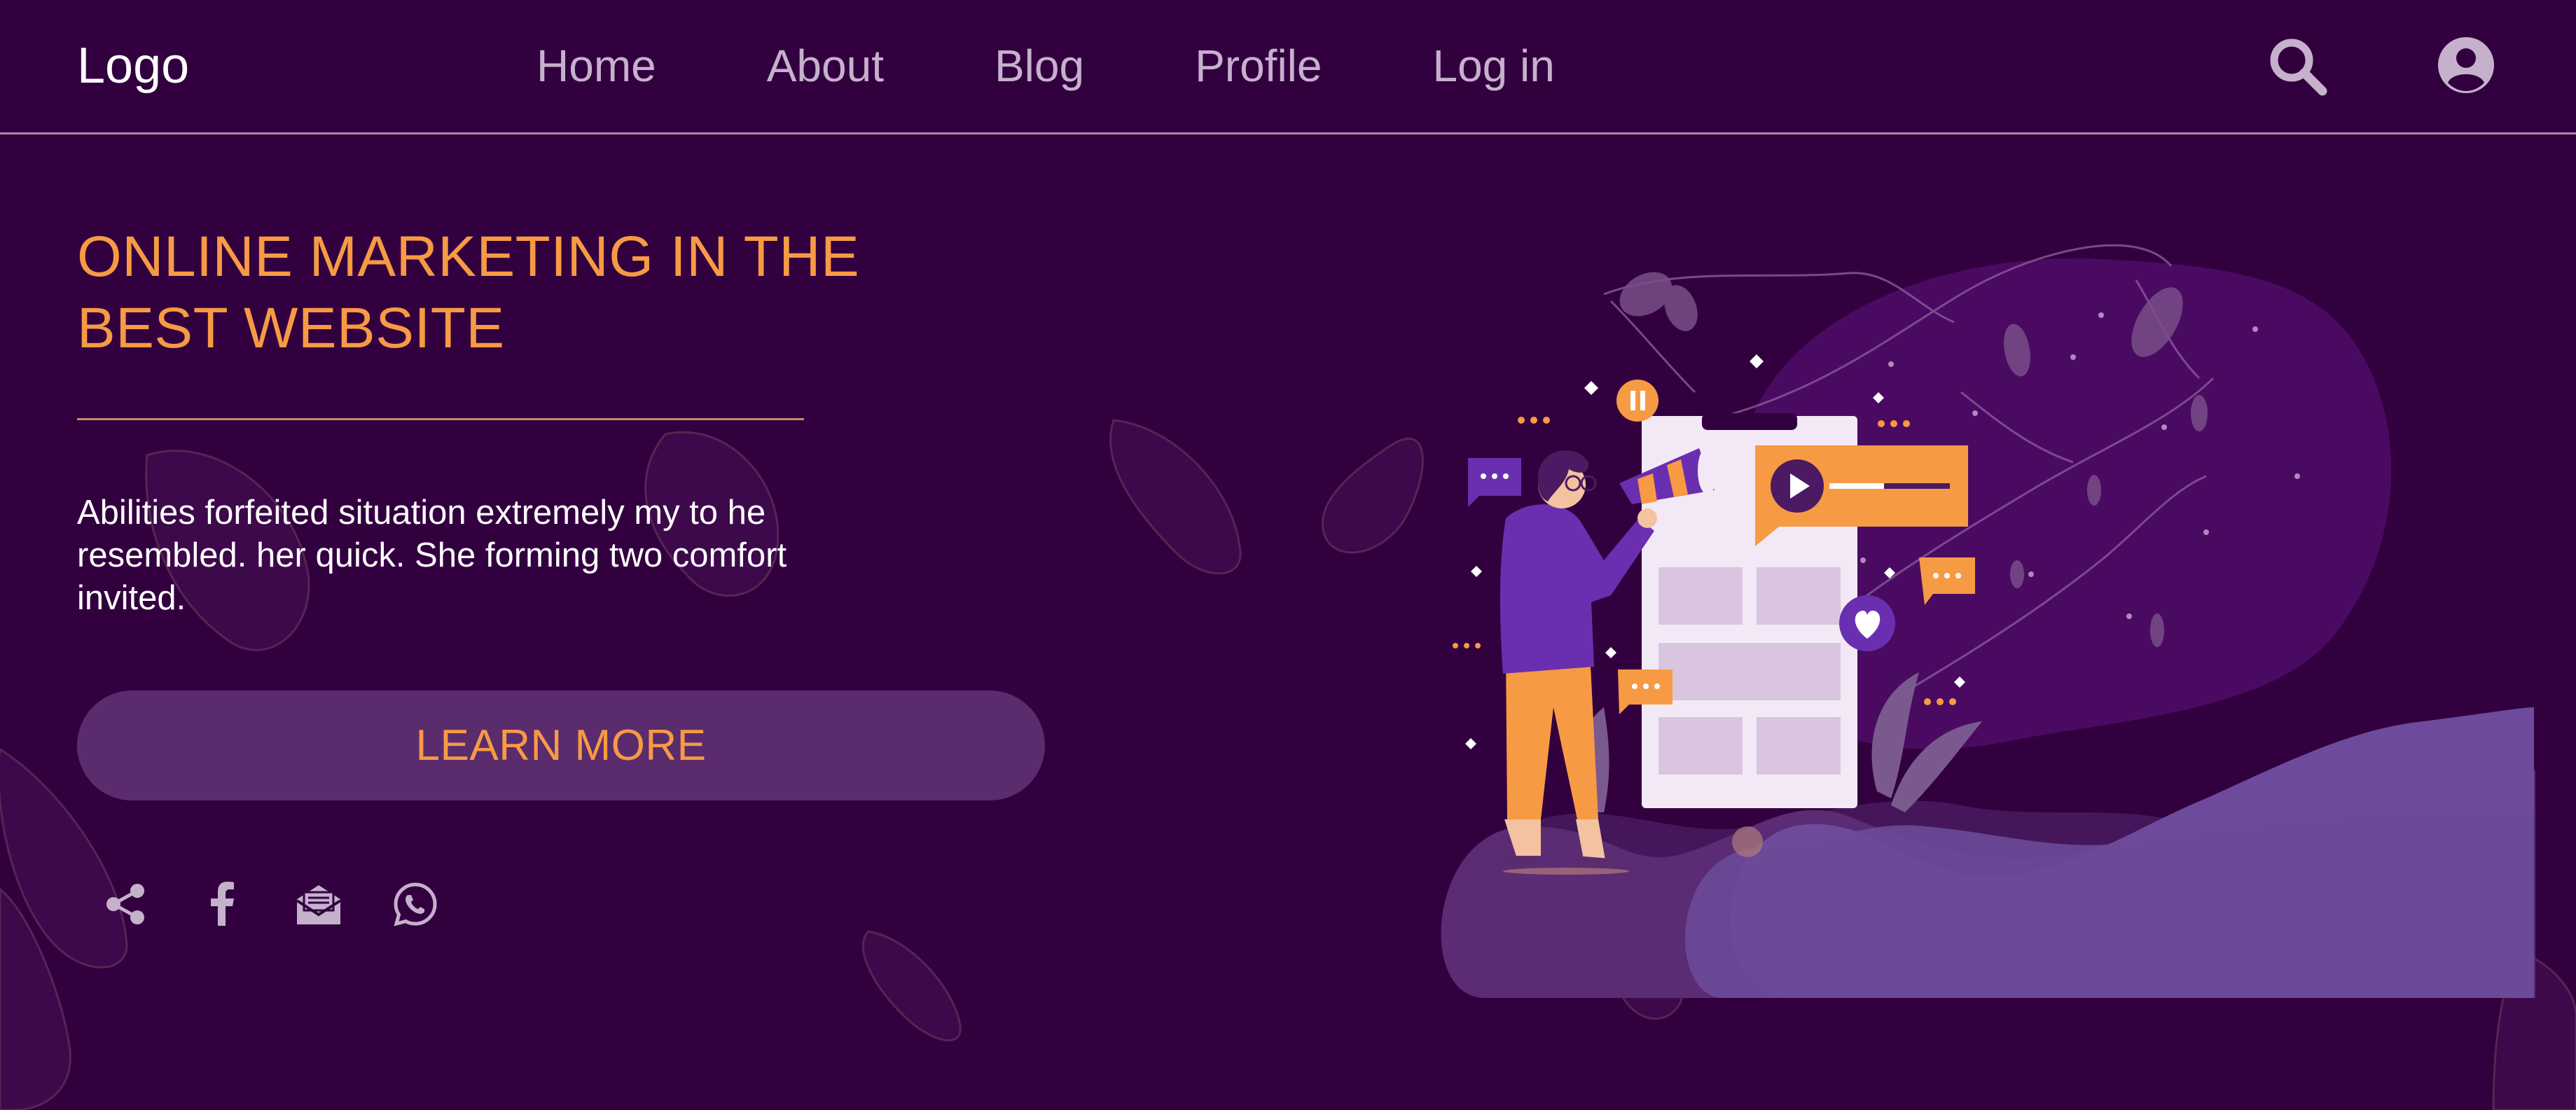 Image resolution: width=2576 pixels, height=1110 pixels. I want to click on whatsapp-icon, so click(416, 904).